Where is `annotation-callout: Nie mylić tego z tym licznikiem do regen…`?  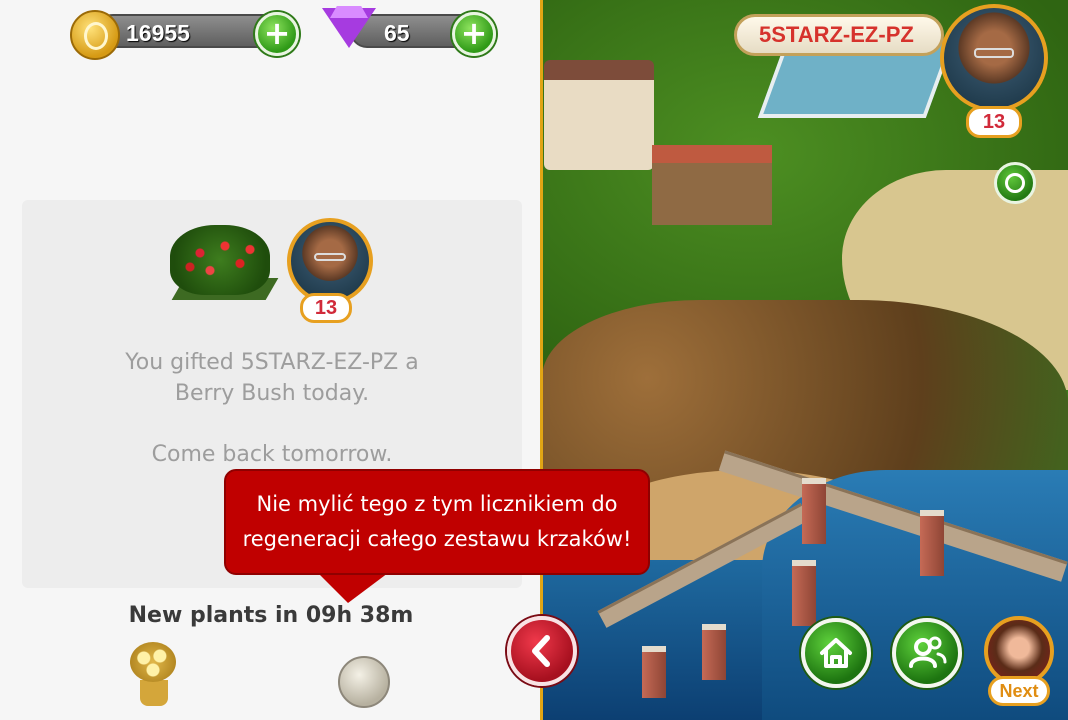 annotation-callout: Nie mylić tego z tym licznikiem do regen… is located at coordinates (437, 522).